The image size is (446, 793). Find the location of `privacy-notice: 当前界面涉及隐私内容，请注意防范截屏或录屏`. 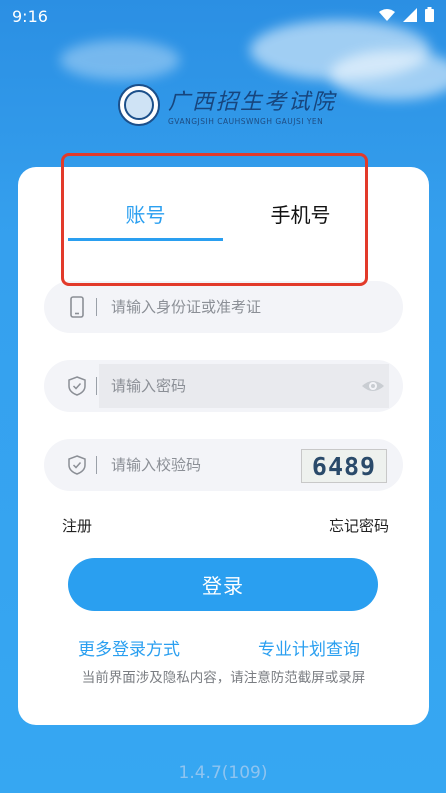

privacy-notice: 当前界面涉及隐私内容，请注意防范截屏或录屏 is located at coordinates (223, 678).